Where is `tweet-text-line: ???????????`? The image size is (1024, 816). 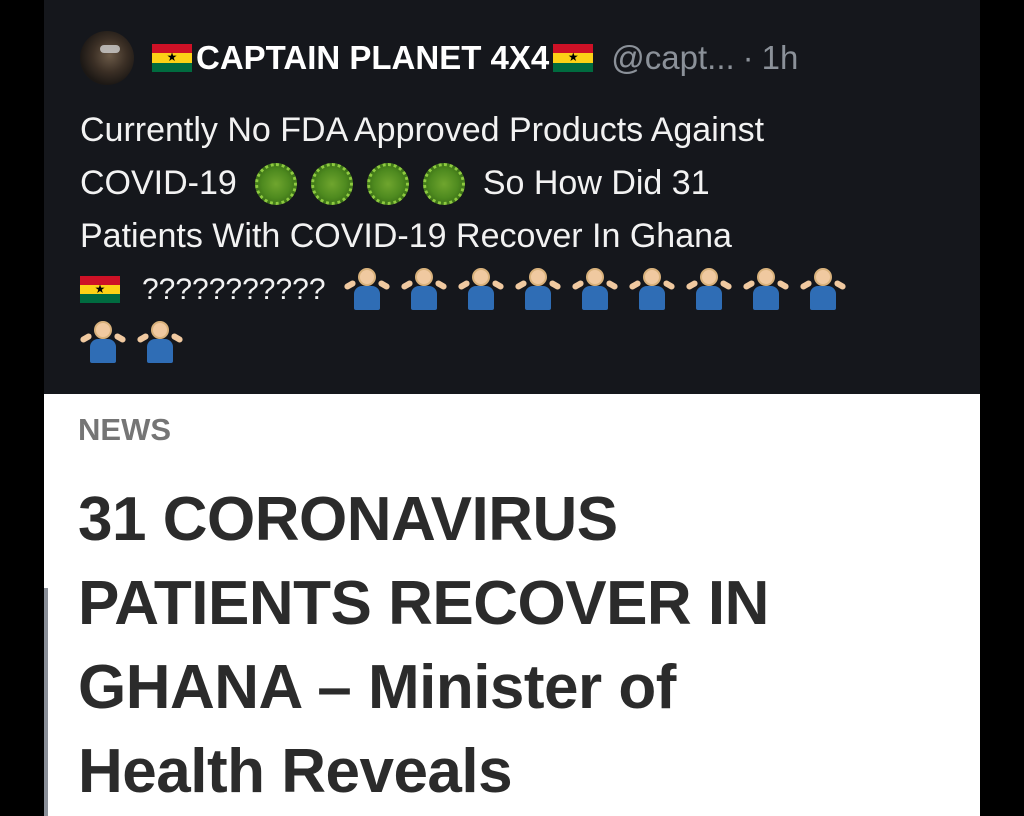
tweet-text-line: ??????????? is located at coordinates (234, 289).